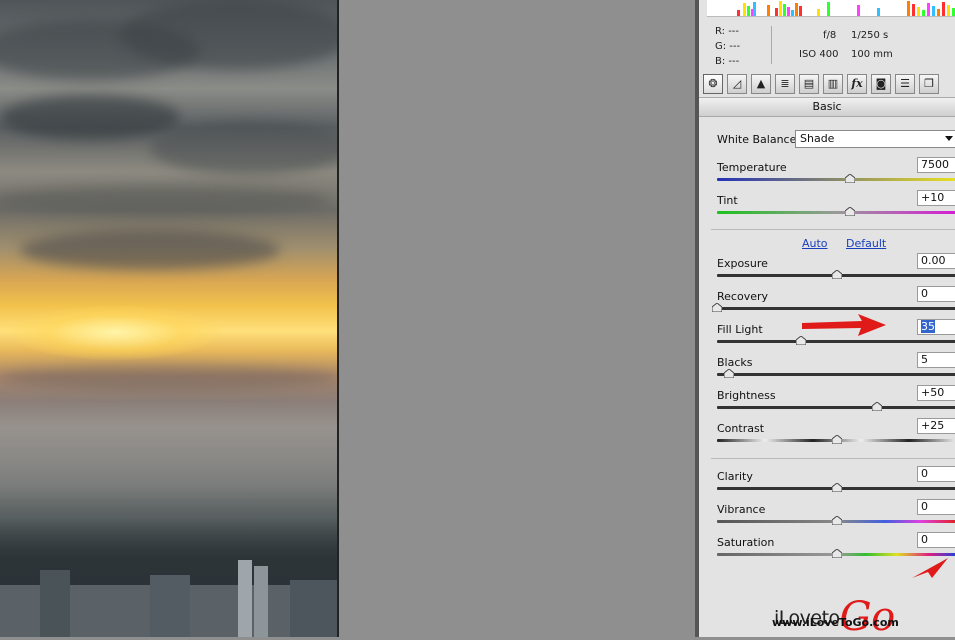 The width and height of the screenshot is (955, 640). I want to click on fill-light-value: 35, so click(928, 326).